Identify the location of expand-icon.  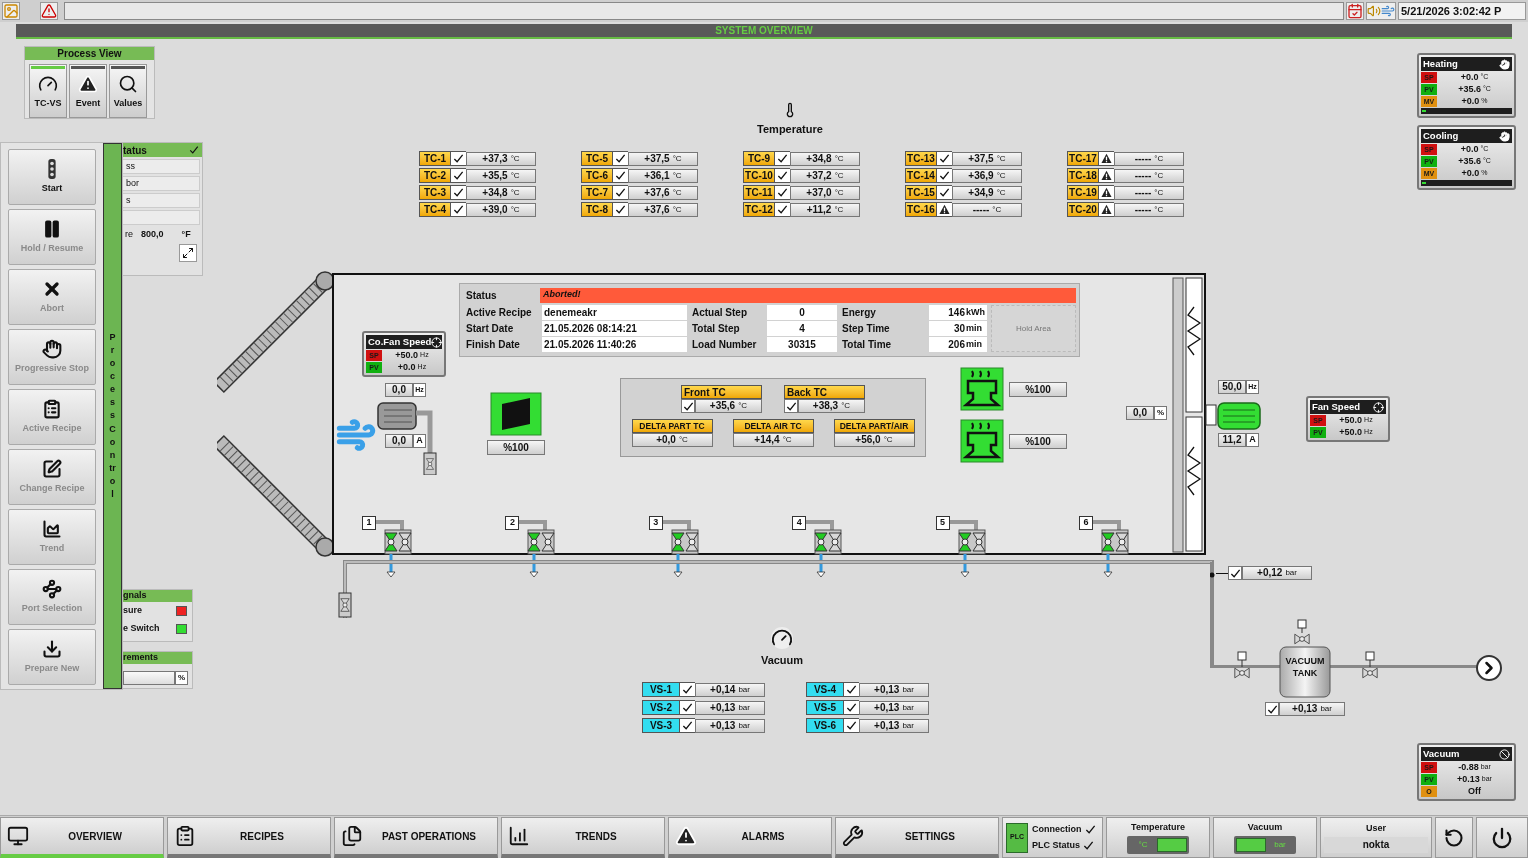
(188, 253).